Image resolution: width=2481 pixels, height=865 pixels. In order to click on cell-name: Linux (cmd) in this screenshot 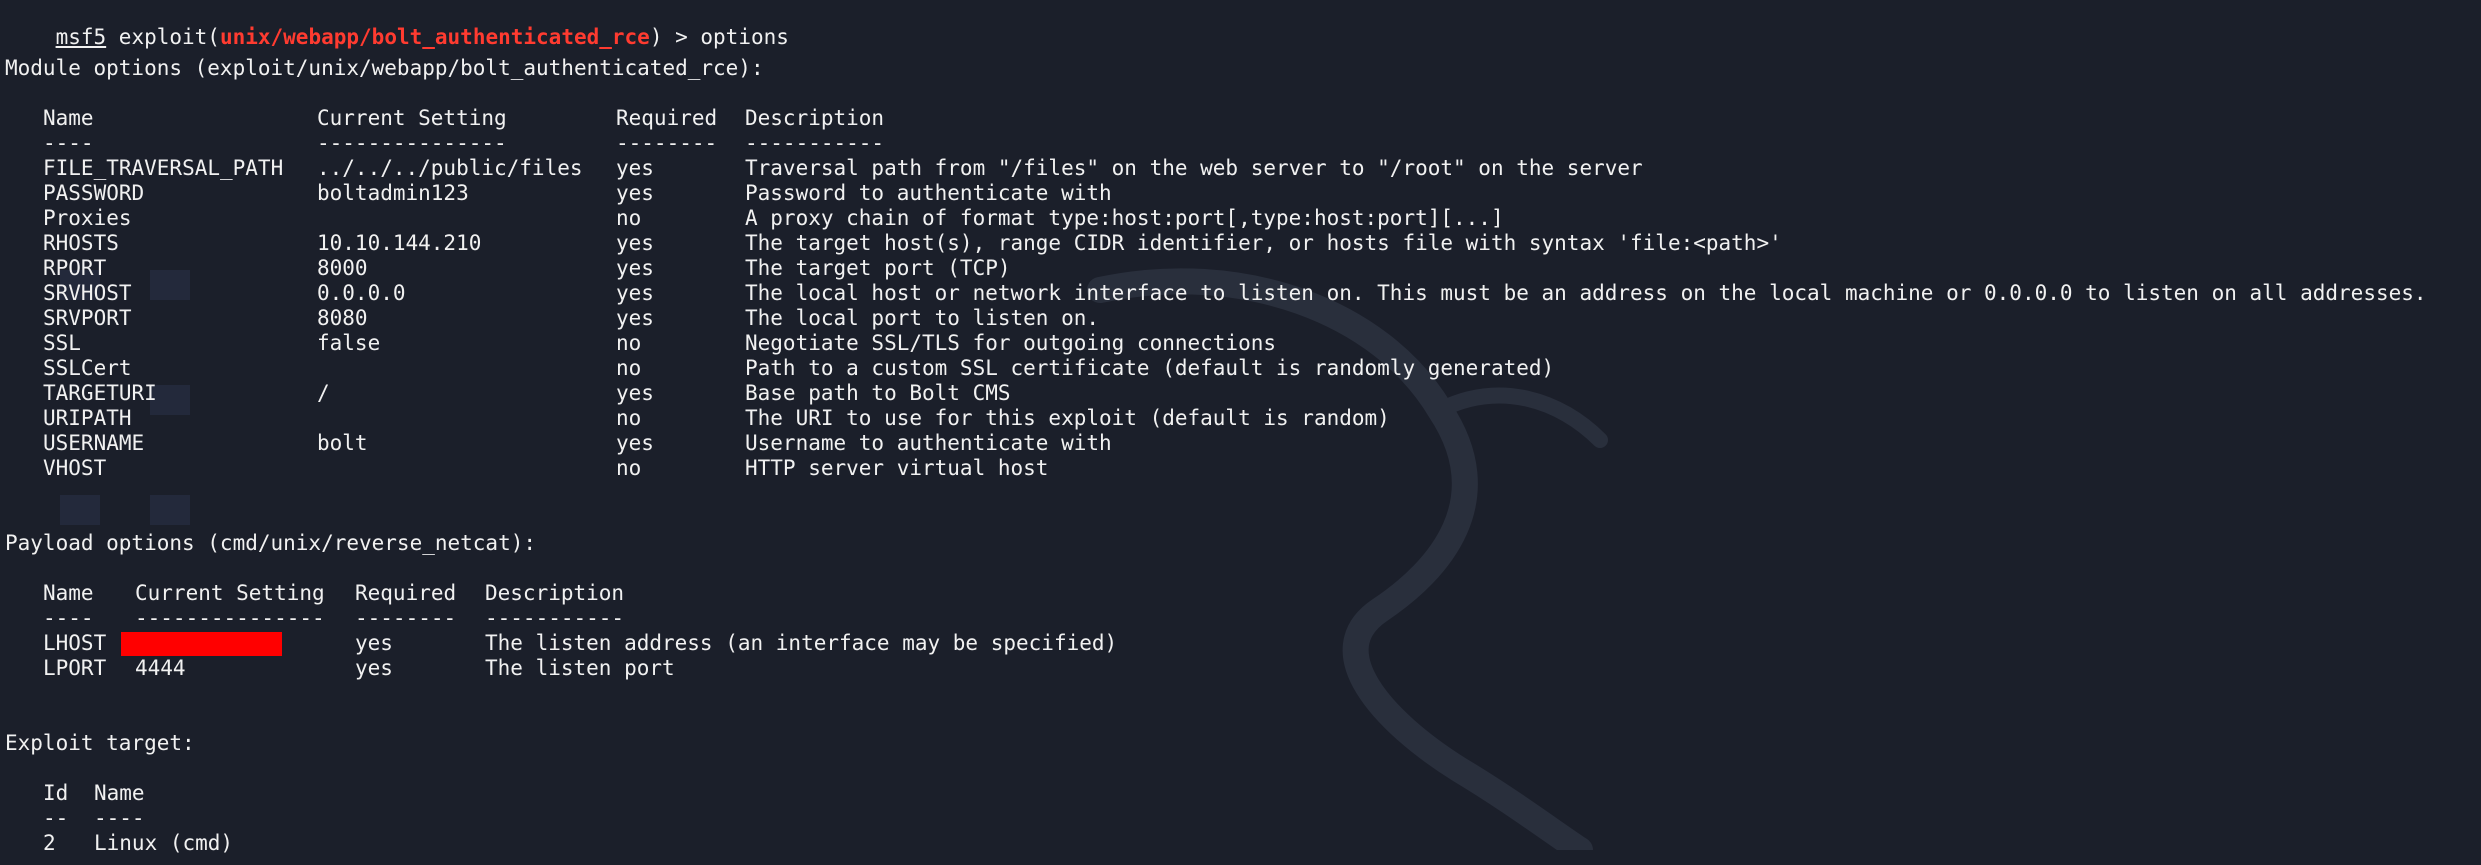, I will do `click(164, 843)`.